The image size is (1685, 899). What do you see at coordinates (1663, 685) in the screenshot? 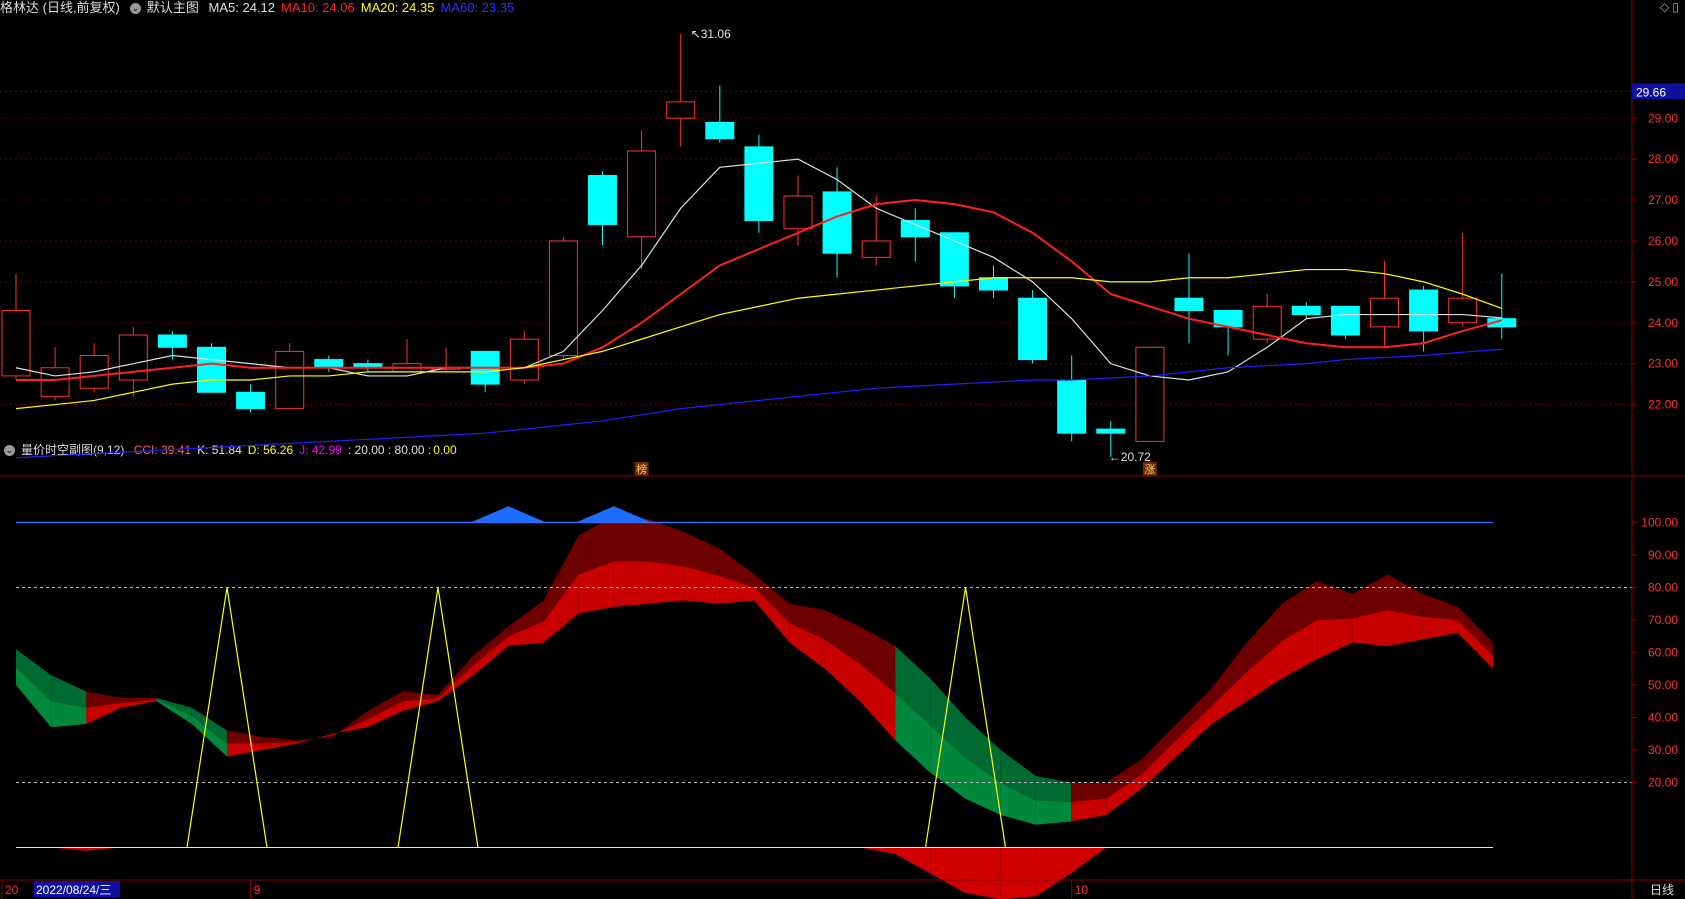
I see `indicator-tick-label: 50.00` at bounding box center [1663, 685].